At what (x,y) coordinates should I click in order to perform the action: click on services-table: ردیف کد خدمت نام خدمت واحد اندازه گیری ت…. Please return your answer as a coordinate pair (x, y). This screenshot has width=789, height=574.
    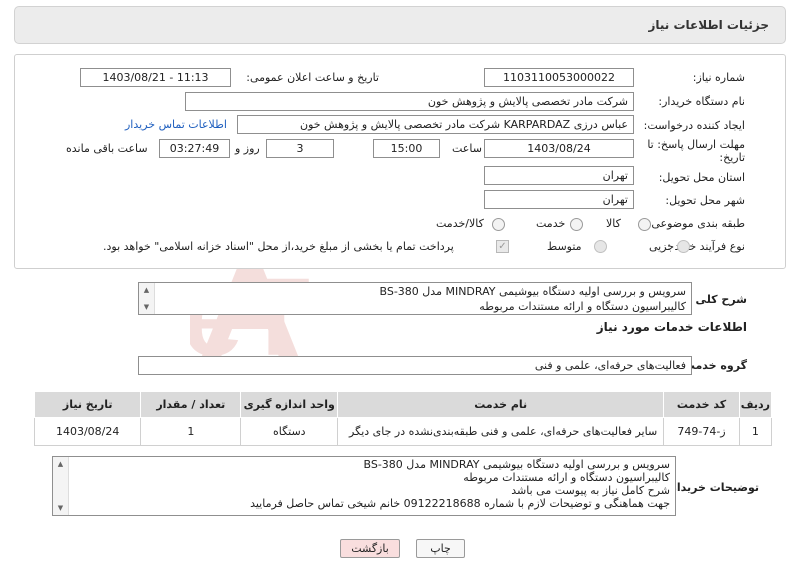
    Looking at the image, I should click on (403, 418).